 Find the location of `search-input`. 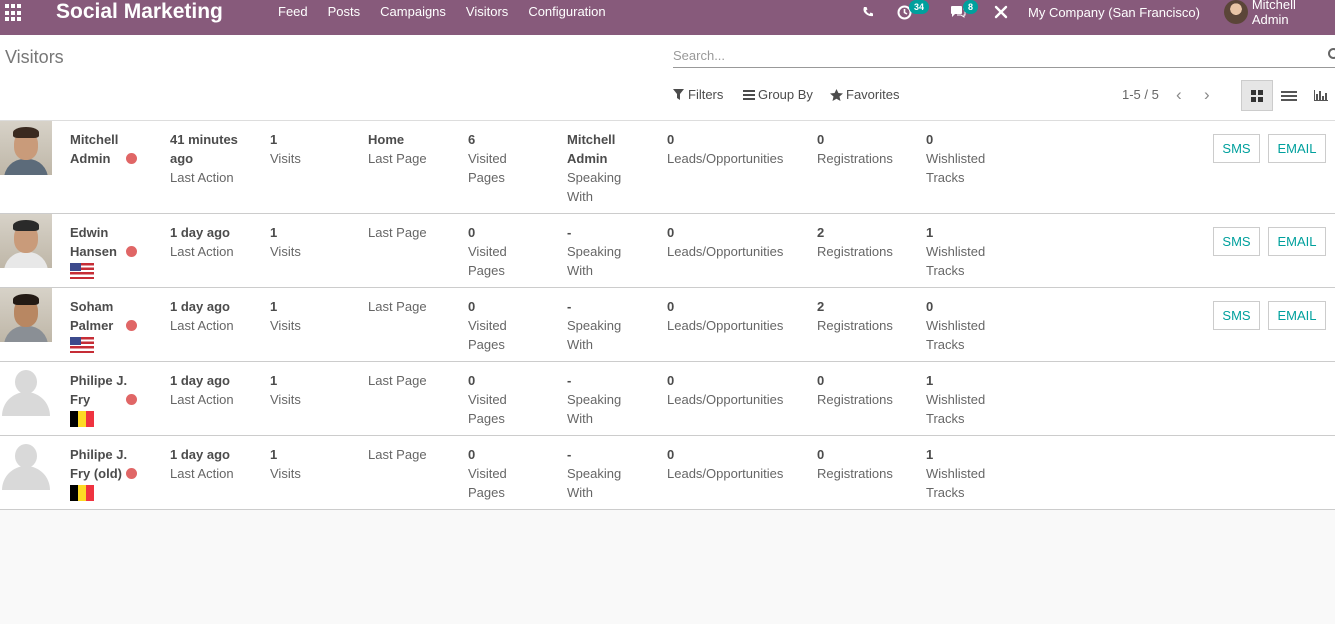

search-input is located at coordinates (993, 55).